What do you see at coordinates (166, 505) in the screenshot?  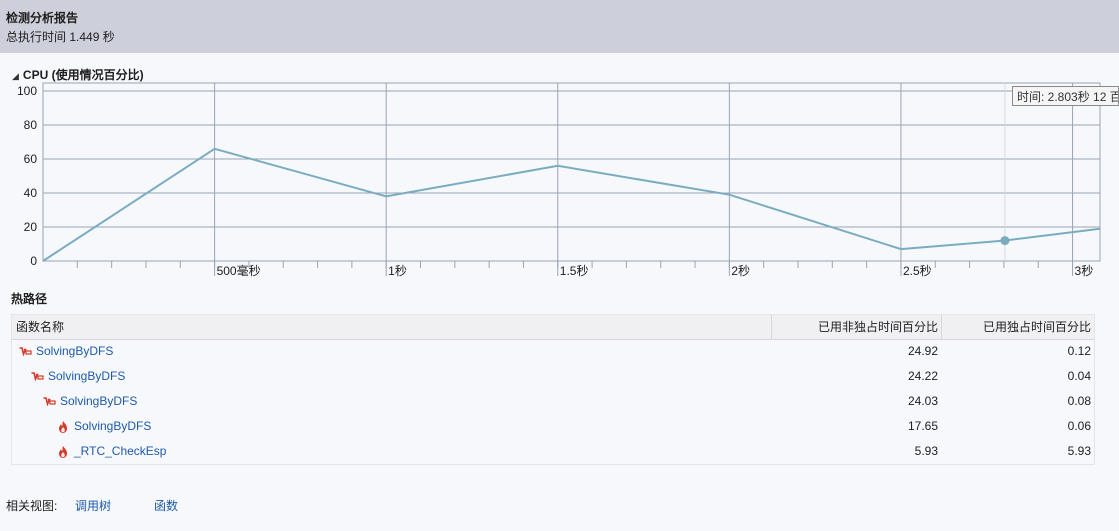 I see `functions-link: 函数` at bounding box center [166, 505].